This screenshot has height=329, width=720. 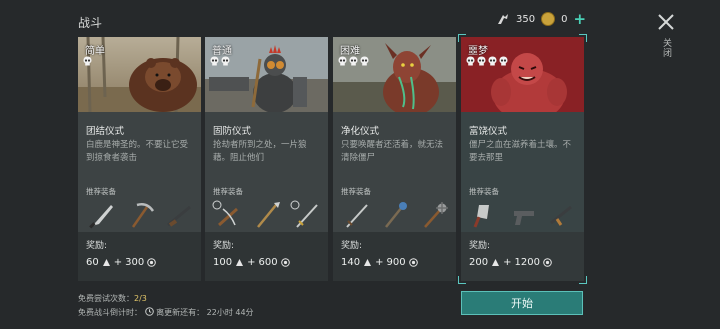 I want to click on reward-values: 100 + 600, so click(x=251, y=262).